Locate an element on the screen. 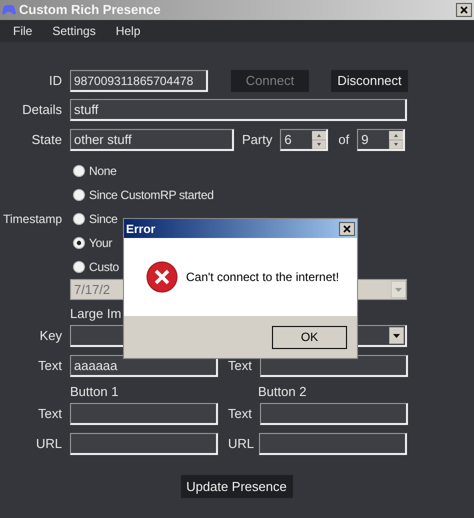  details-field: stuff is located at coordinates (238, 110).